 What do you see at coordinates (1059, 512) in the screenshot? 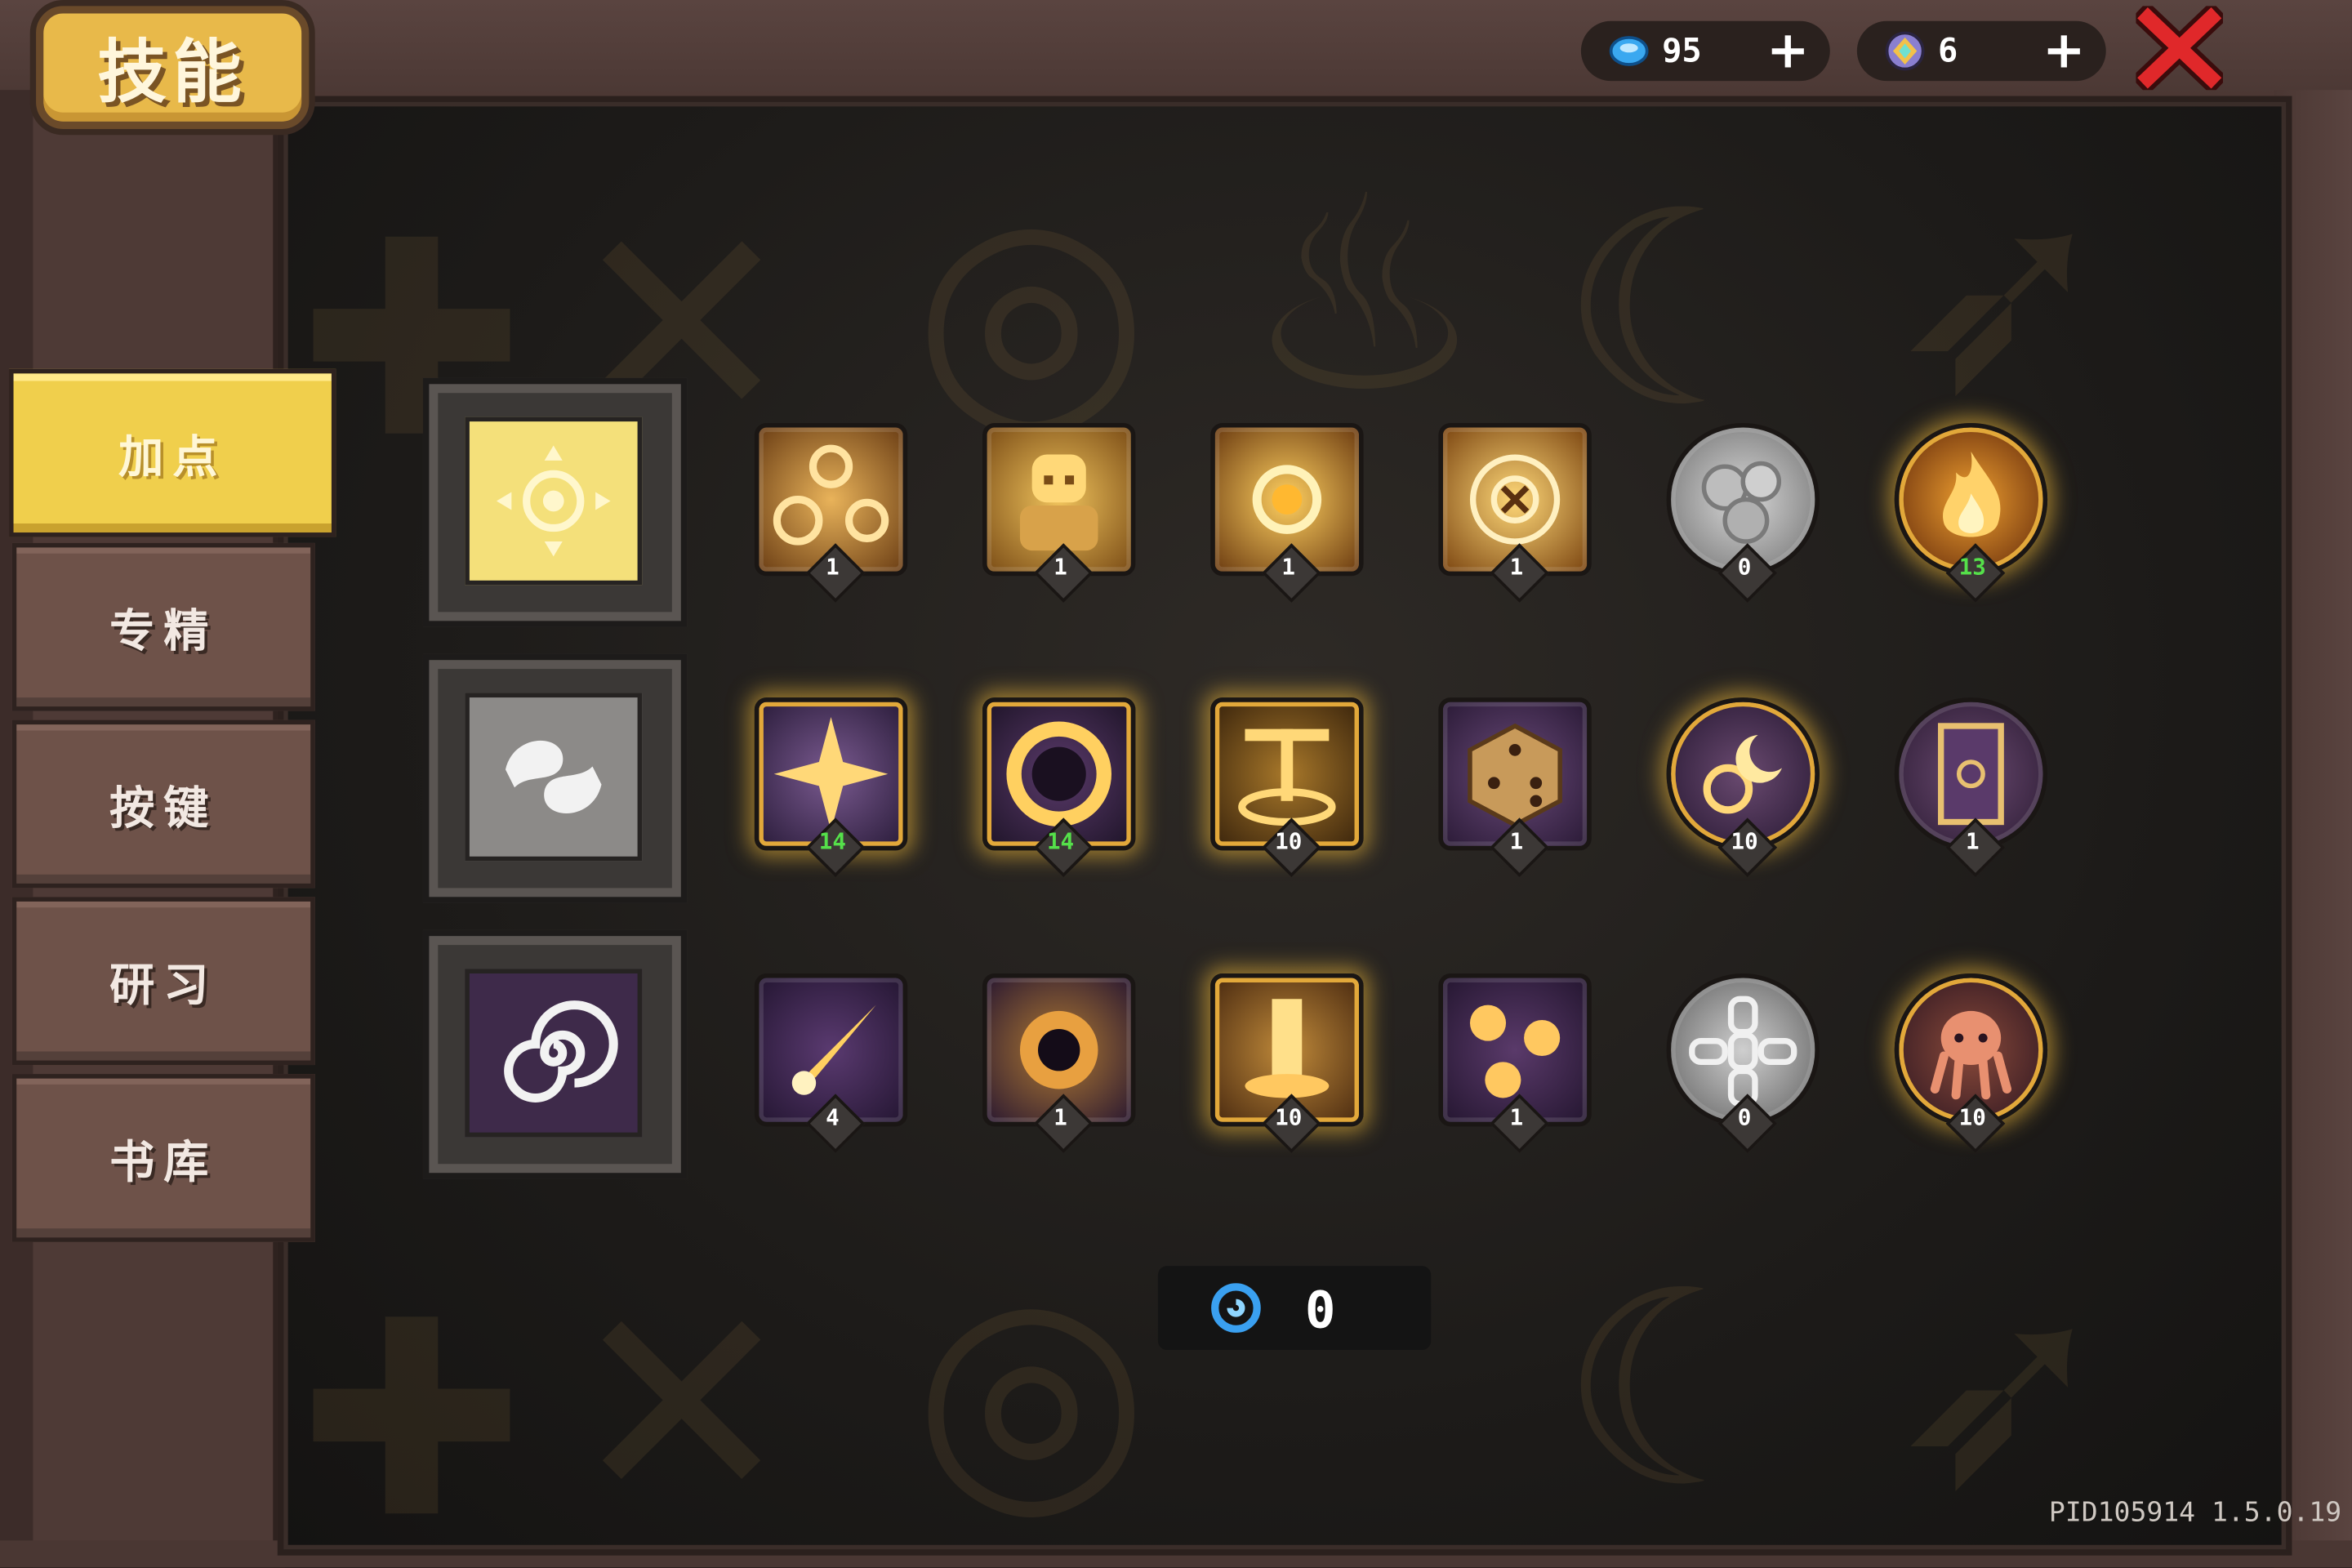
I see `skill-golem: 1` at bounding box center [1059, 512].